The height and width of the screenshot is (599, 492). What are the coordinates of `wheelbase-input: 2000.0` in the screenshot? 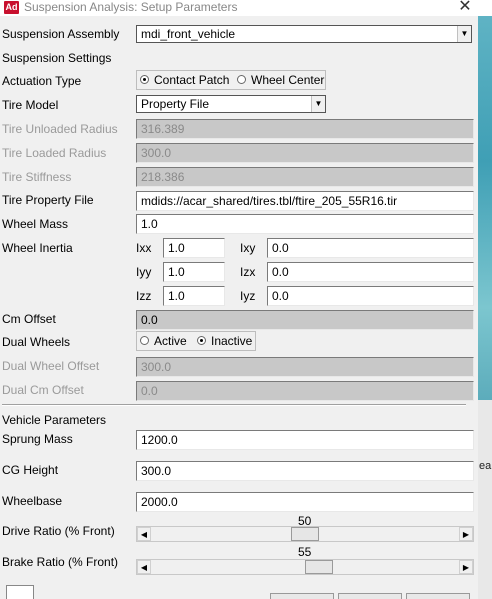 It's located at (305, 502).